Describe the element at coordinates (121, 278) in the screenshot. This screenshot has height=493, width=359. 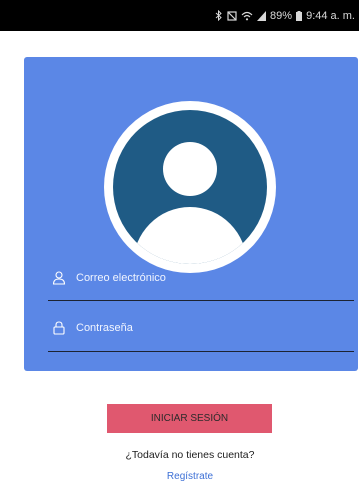
I see `email-input: Correo electrónico` at that location.